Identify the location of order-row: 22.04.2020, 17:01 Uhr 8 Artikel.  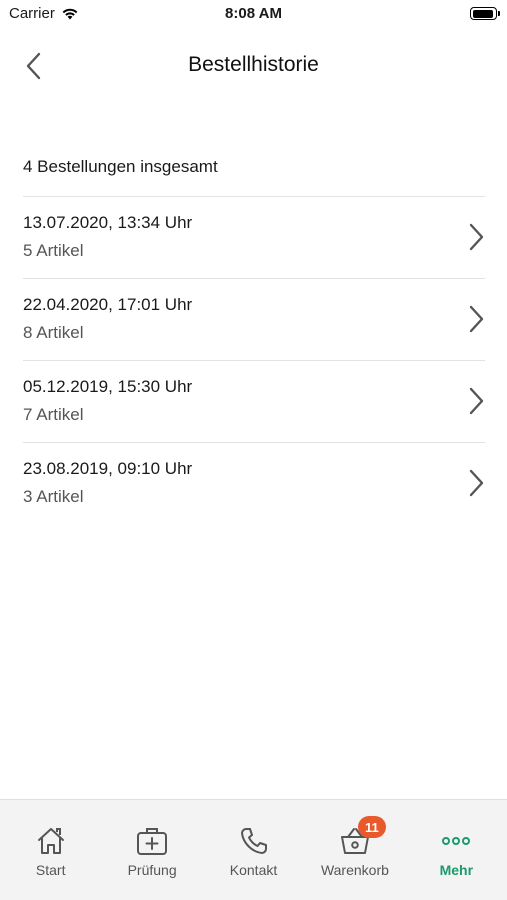
(253, 320).